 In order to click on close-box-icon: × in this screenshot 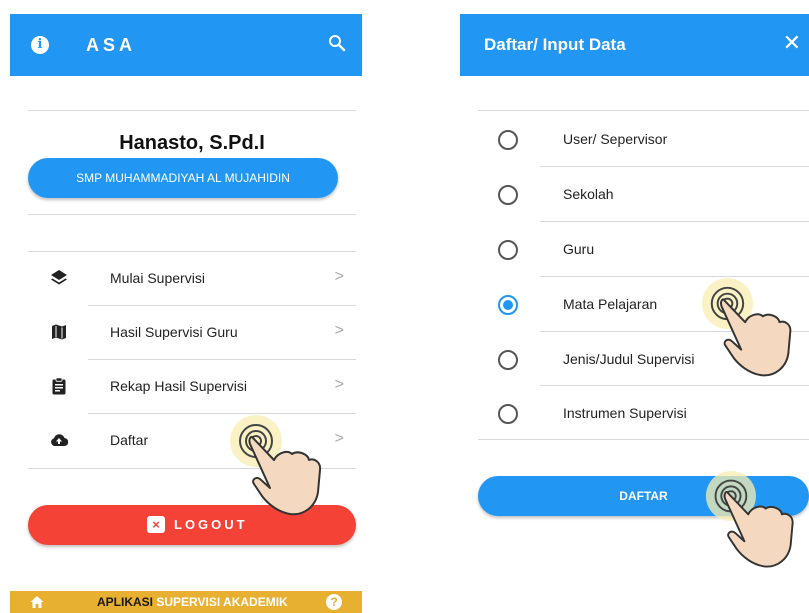, I will do `click(156, 524)`.